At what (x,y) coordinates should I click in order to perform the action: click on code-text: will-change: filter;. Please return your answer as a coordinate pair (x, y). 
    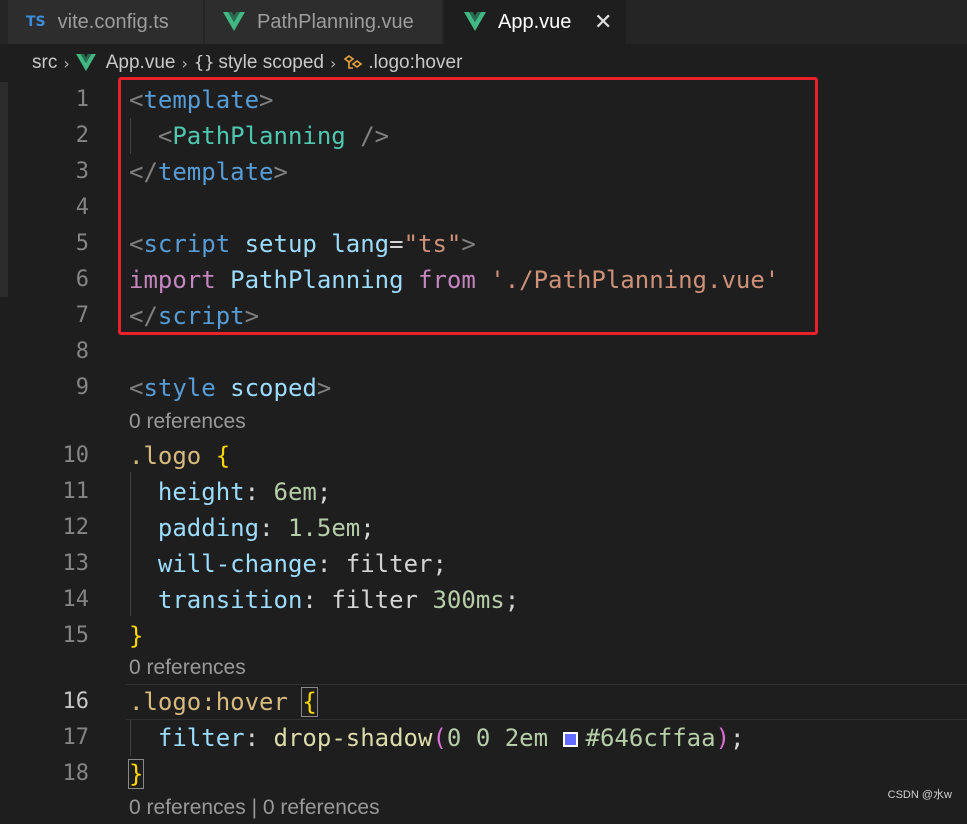
    Looking at the image, I should click on (288, 564).